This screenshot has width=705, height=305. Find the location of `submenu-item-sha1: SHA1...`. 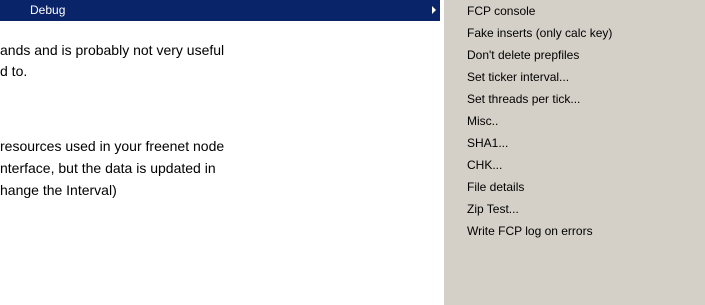

submenu-item-sha1: SHA1... is located at coordinates (487, 143).